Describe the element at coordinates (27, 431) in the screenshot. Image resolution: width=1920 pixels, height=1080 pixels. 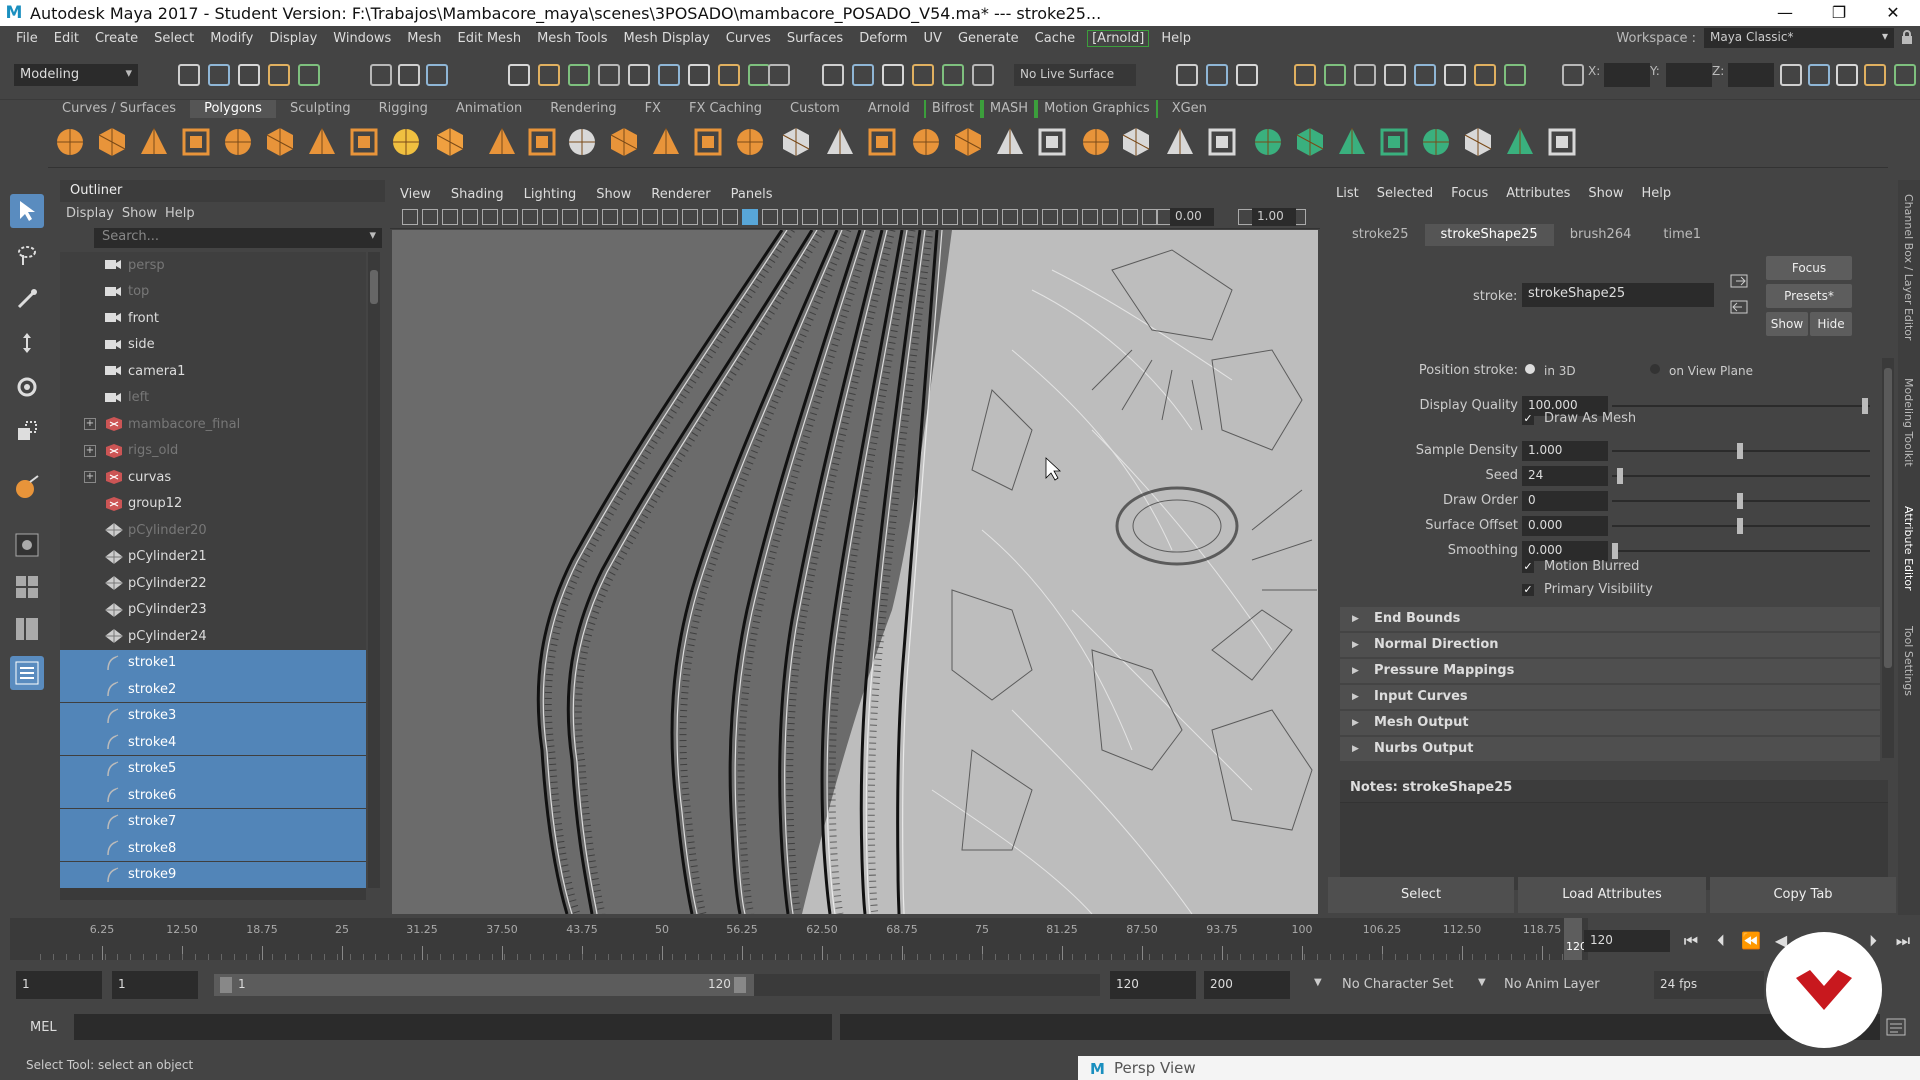
I see `scale-tool-icon` at that location.